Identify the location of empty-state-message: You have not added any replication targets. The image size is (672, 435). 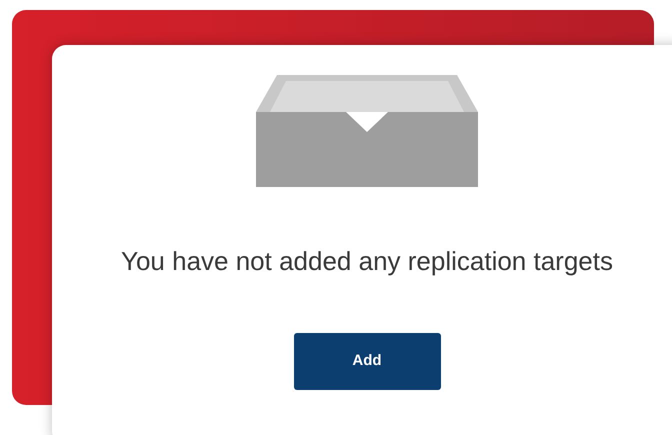
(367, 261).